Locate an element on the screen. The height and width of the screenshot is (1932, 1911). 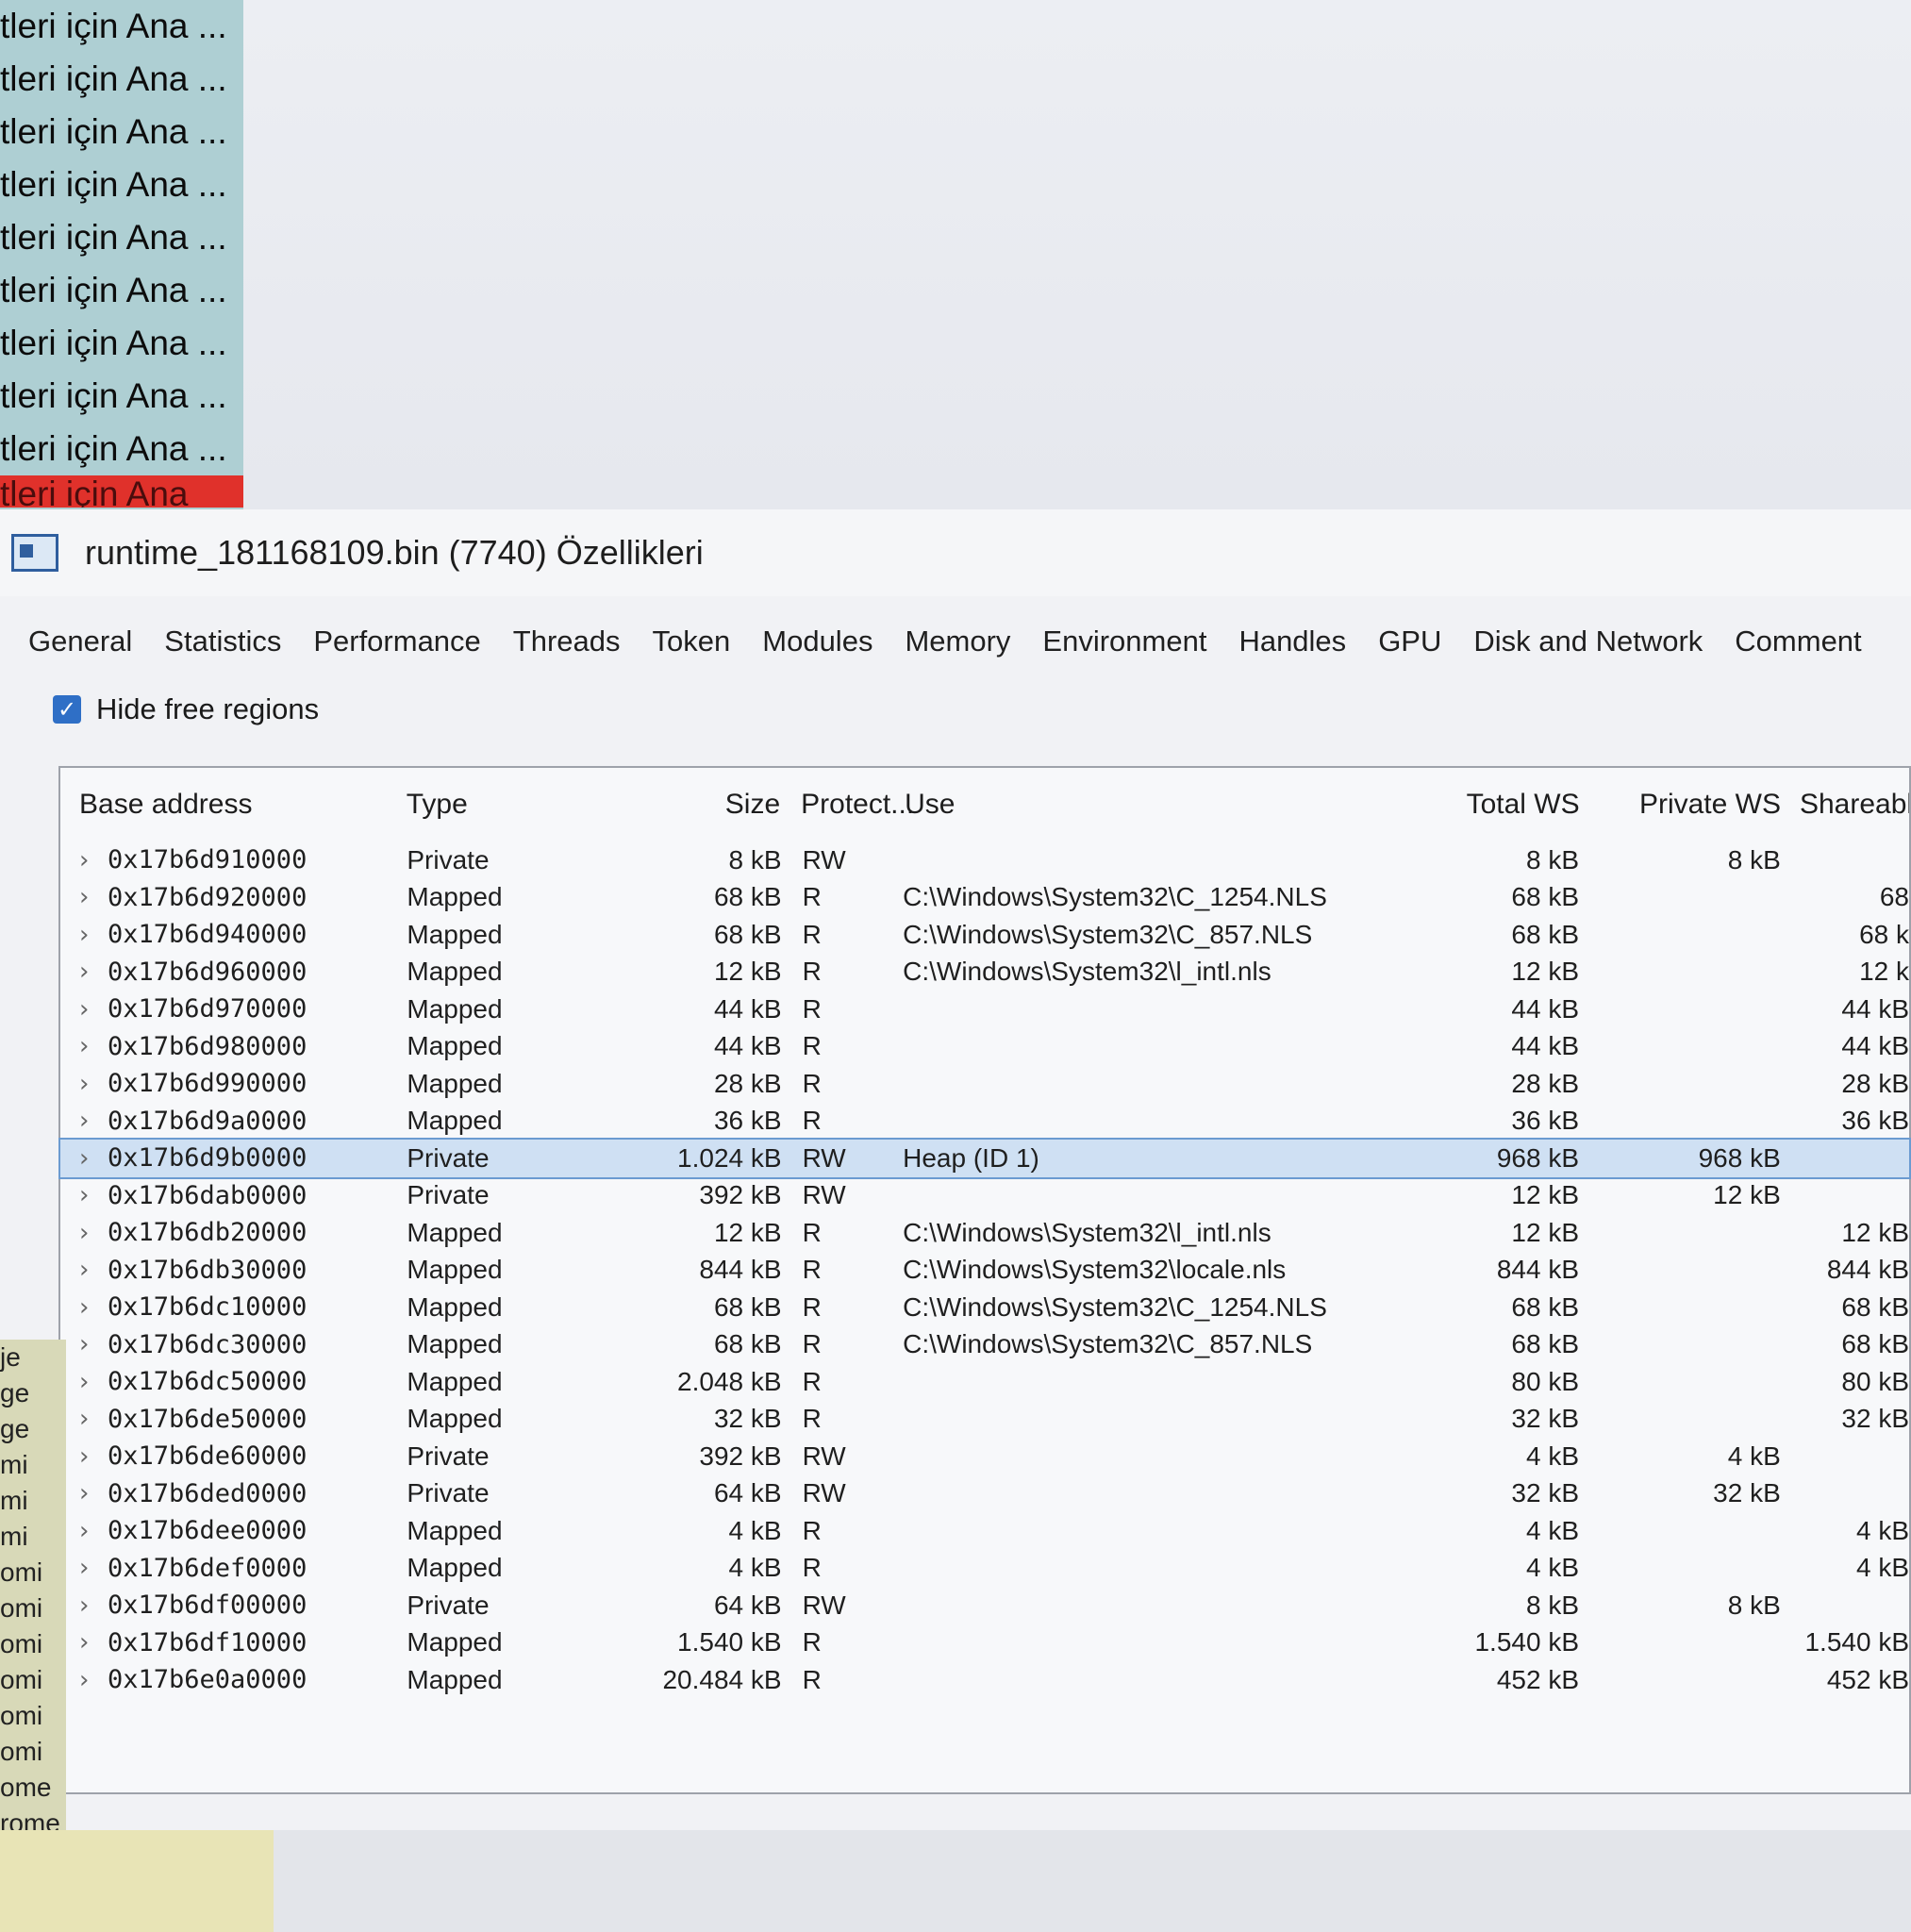
table-row: › 0x17b6d990000 Mapped 28 kB R 28 kB 28 kB is located at coordinates (984, 1084).